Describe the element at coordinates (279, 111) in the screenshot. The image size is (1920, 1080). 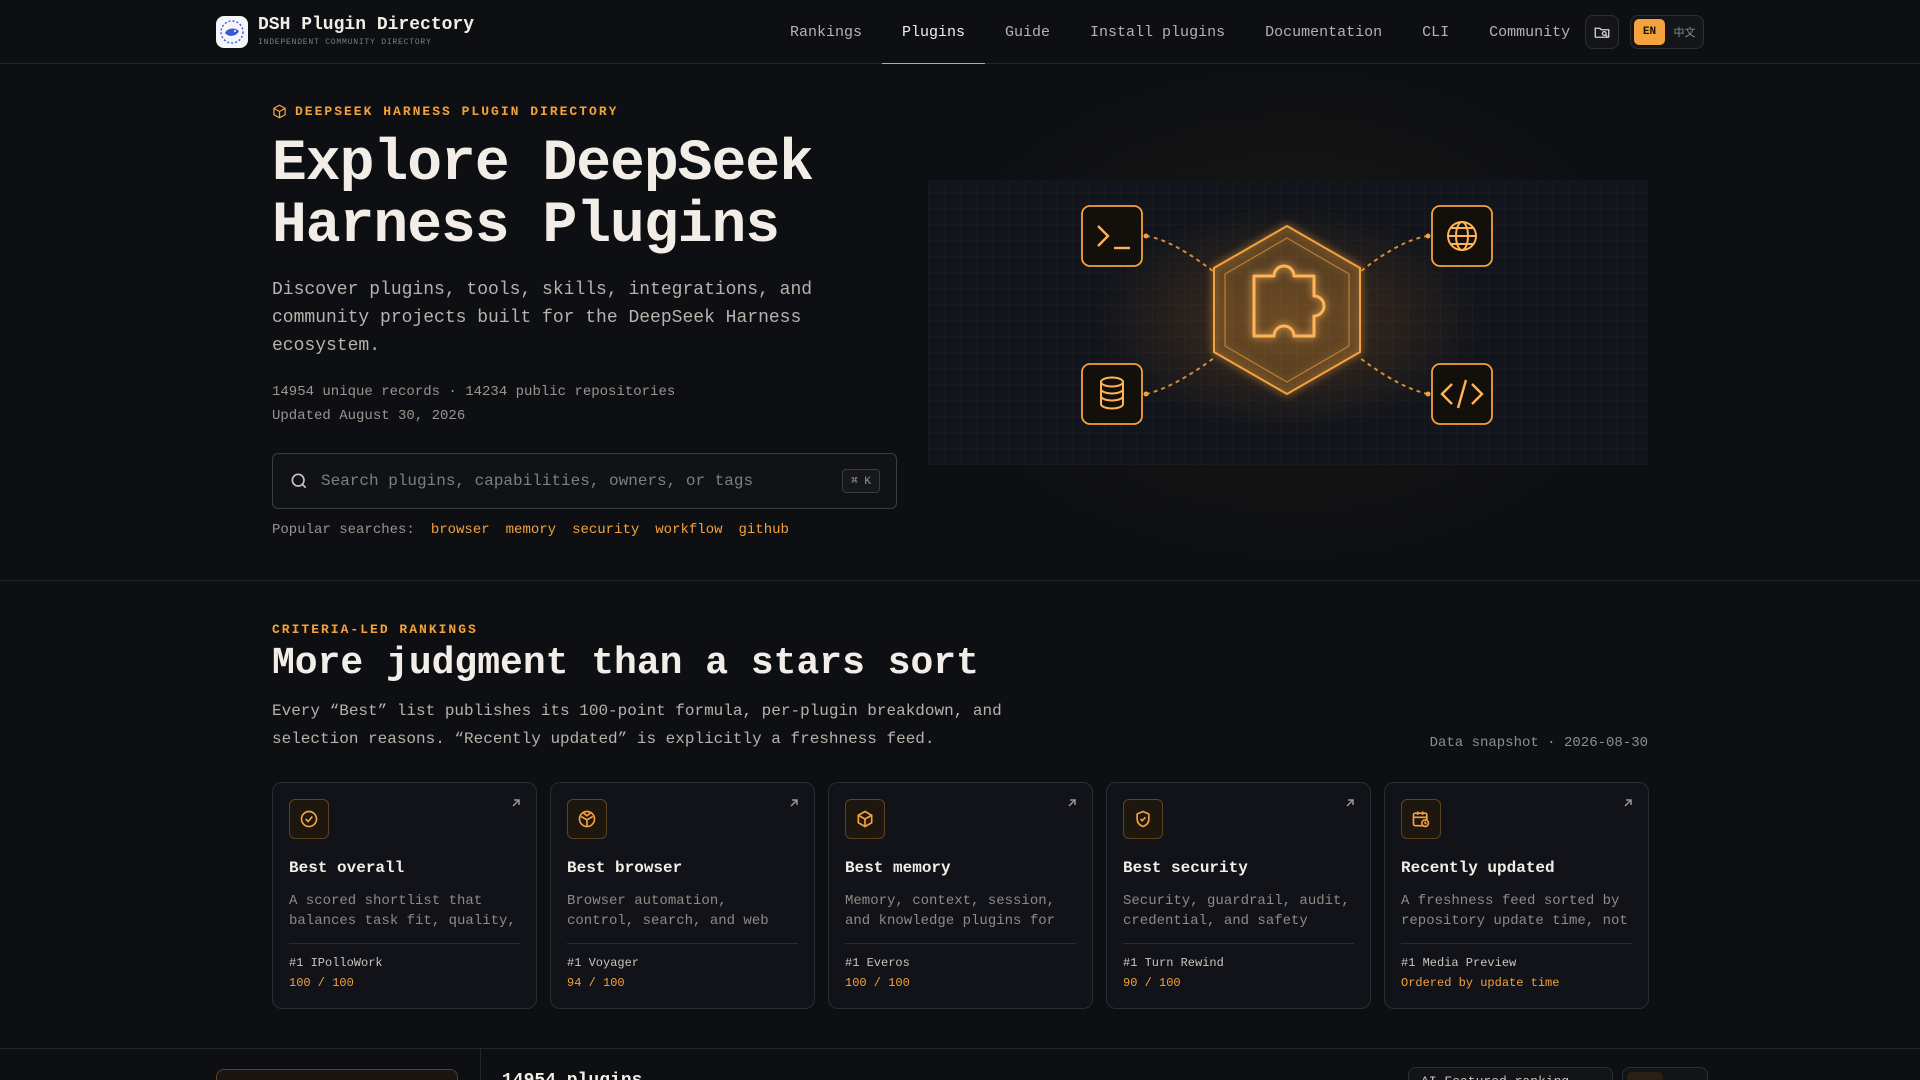
I see `package-icon` at that location.